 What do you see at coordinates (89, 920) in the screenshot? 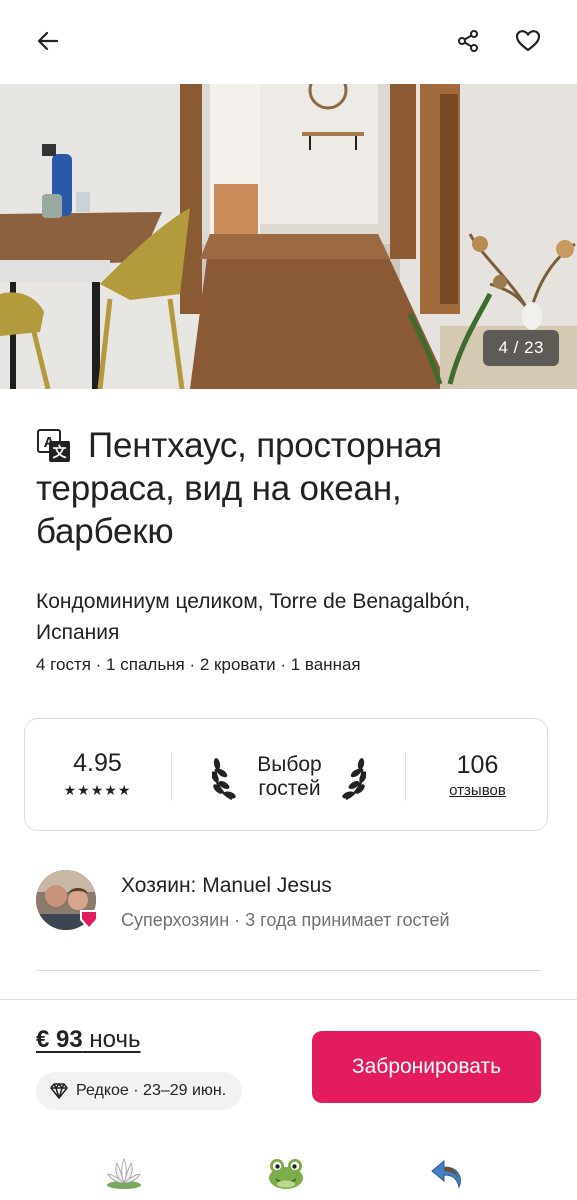
I see `superhost-badge-icon` at bounding box center [89, 920].